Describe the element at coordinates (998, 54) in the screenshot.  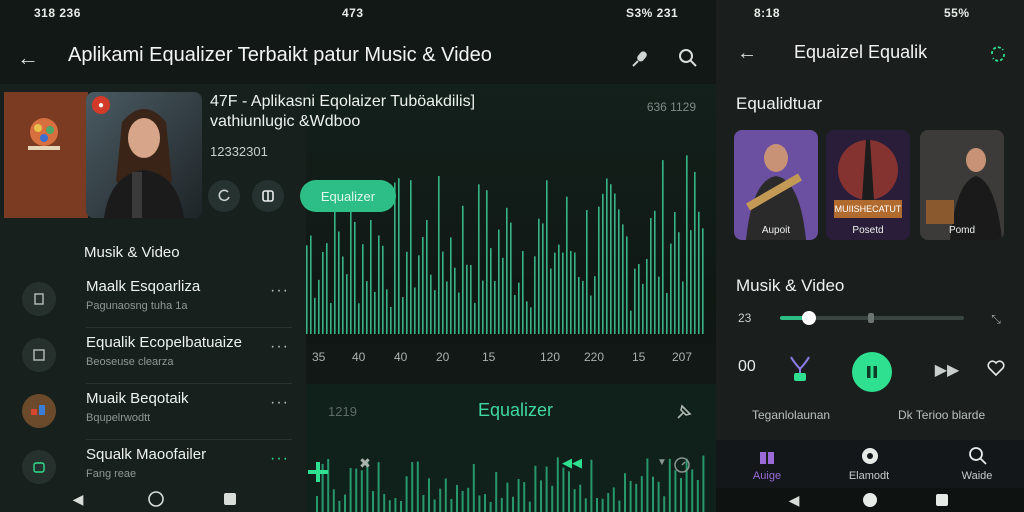
I see `sync-icon` at that location.